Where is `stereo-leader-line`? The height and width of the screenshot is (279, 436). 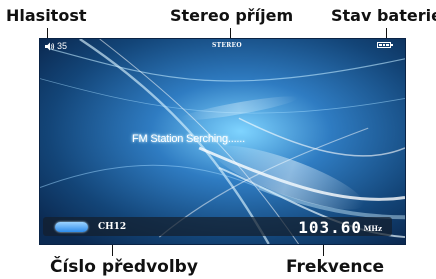 stereo-leader-line is located at coordinates (230, 33).